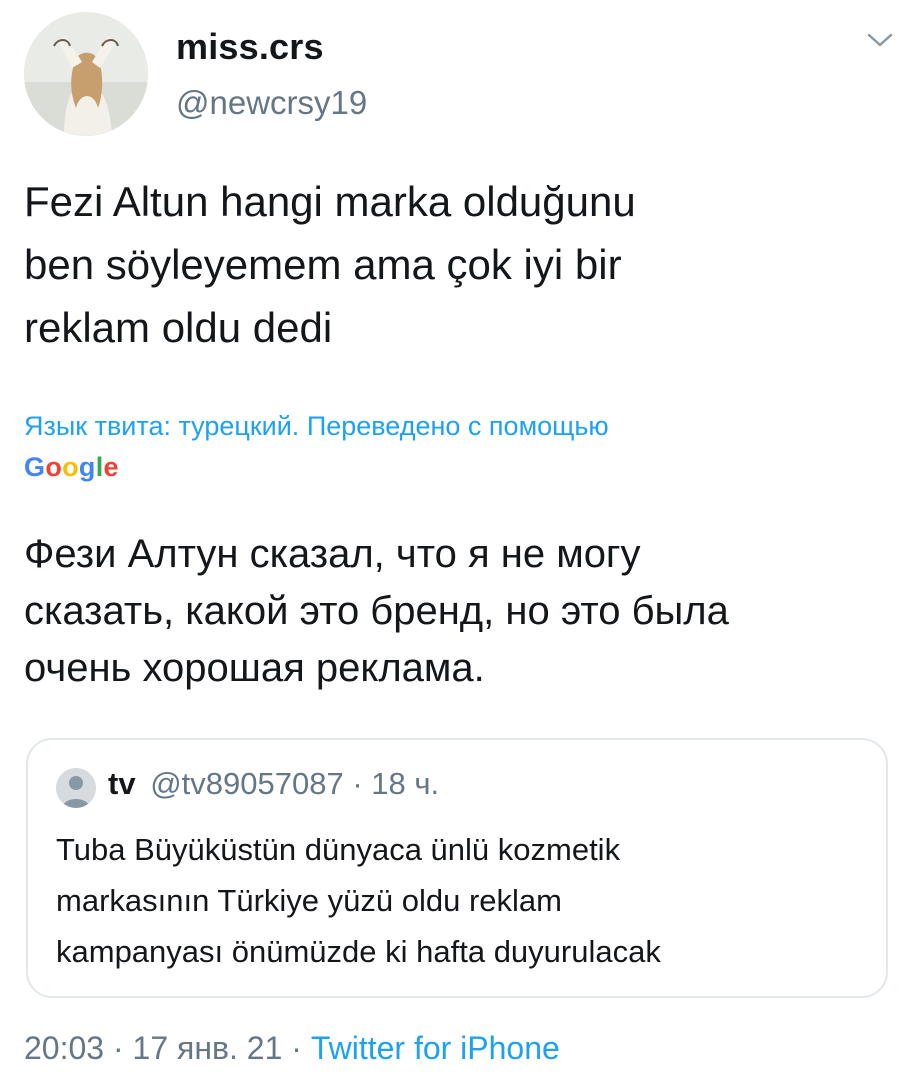 This screenshot has width=916, height=1080. What do you see at coordinates (122, 783) in the screenshot?
I see `quoted-author-name: tv` at bounding box center [122, 783].